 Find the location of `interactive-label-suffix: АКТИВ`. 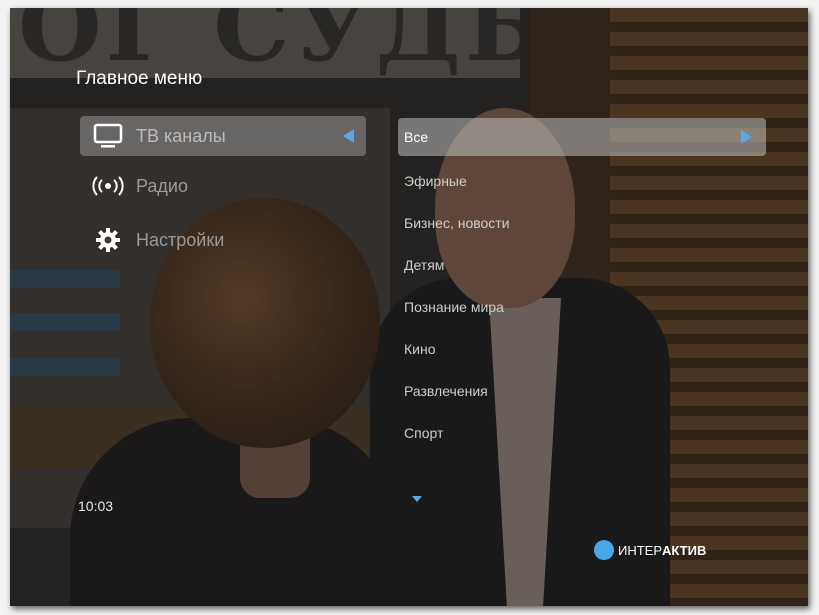

interactive-label-suffix: АКТИВ is located at coordinates (684, 550).